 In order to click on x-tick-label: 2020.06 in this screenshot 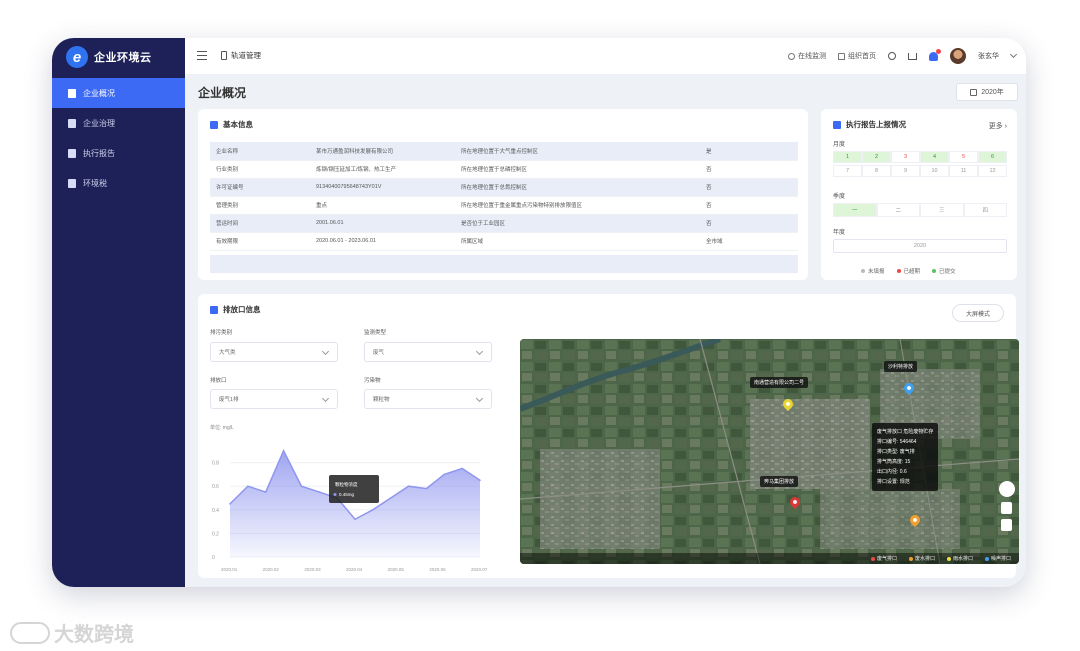, I will do `click(437, 569)`.